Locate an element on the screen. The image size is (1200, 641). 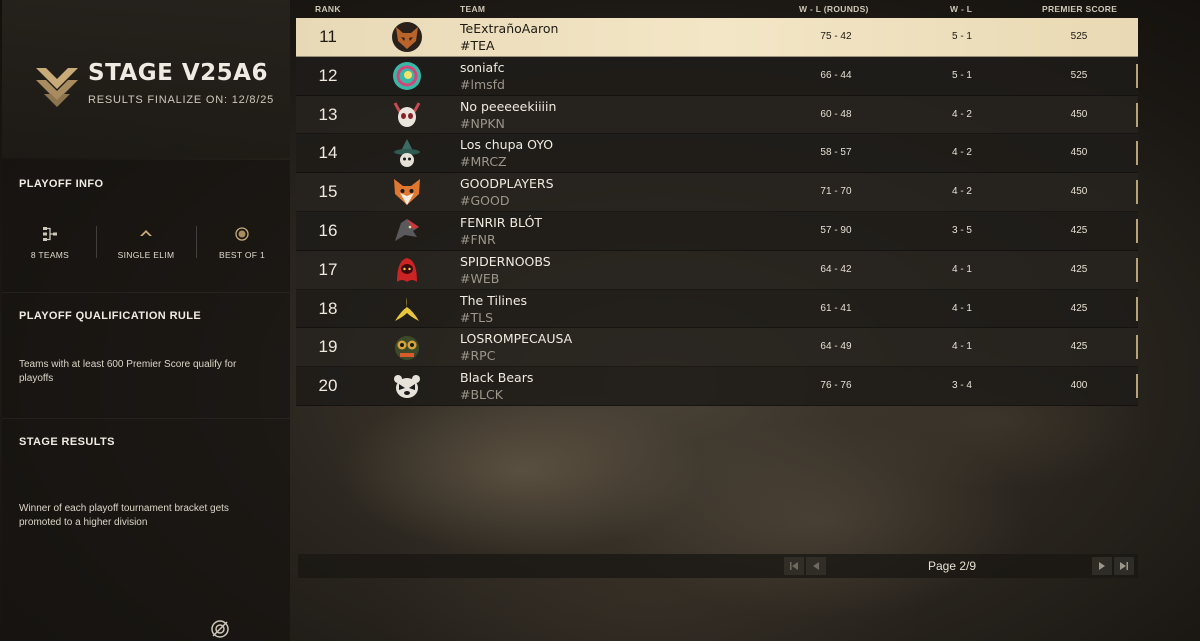
skip-last-icon is located at coordinates (1124, 566).